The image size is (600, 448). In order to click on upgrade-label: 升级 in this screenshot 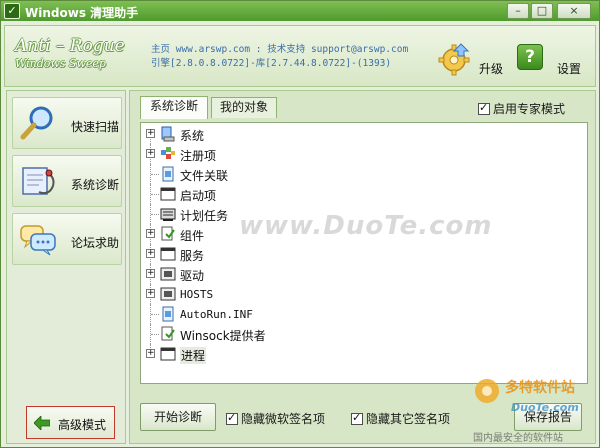, I will do `click(491, 69)`.